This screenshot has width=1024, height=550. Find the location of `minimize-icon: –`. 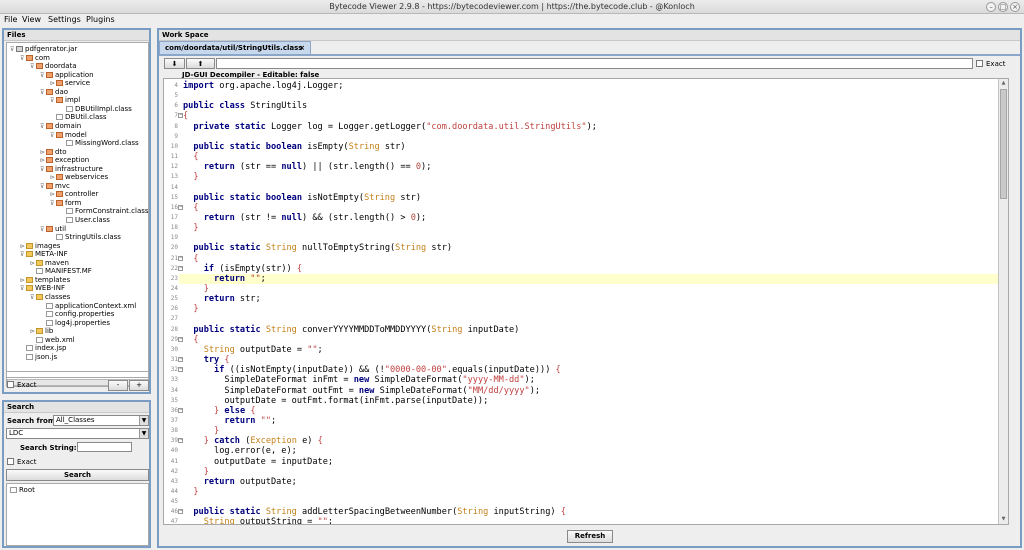

minimize-icon: – is located at coordinates (991, 7).